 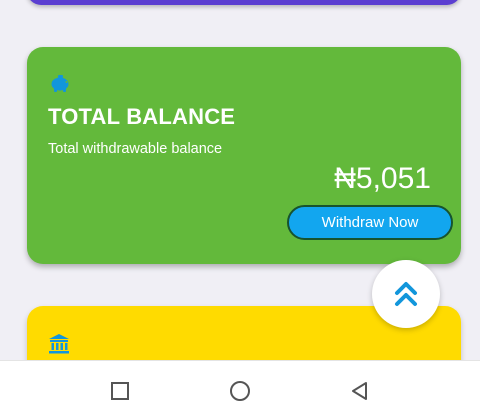 I want to click on back-button, so click(x=360, y=391).